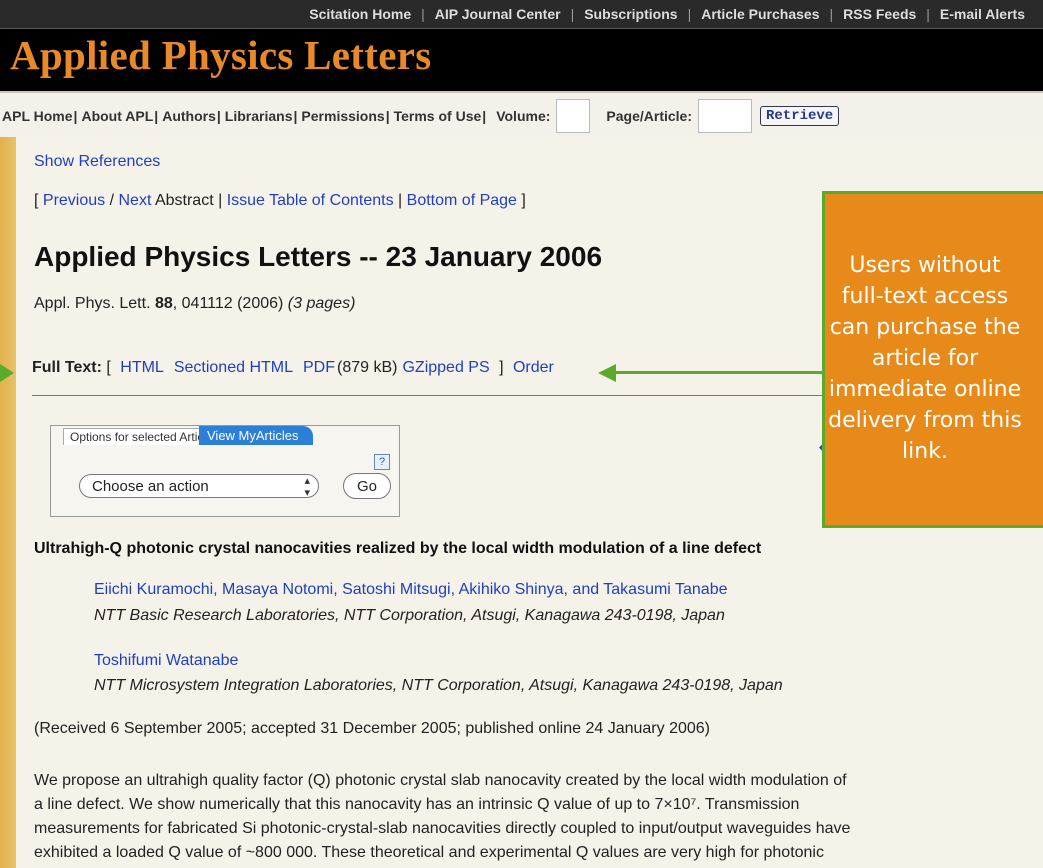 Image resolution: width=1043 pixels, height=868 pixels. What do you see at coordinates (445, 367) in the screenshot?
I see `gzipped-ps-link: GZipped PS` at bounding box center [445, 367].